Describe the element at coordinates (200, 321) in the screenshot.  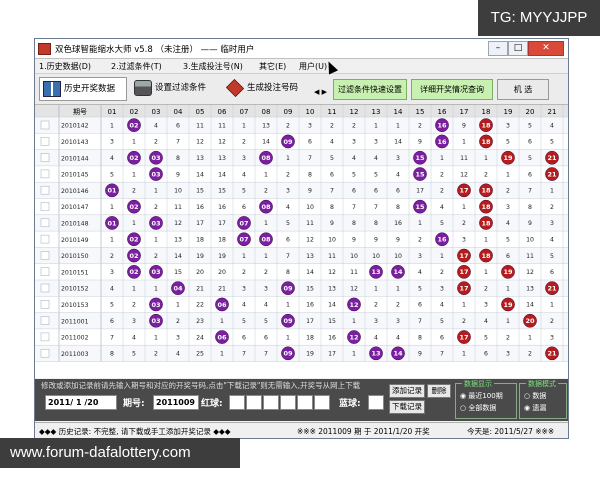
I see `grid-cell: 23` at that location.